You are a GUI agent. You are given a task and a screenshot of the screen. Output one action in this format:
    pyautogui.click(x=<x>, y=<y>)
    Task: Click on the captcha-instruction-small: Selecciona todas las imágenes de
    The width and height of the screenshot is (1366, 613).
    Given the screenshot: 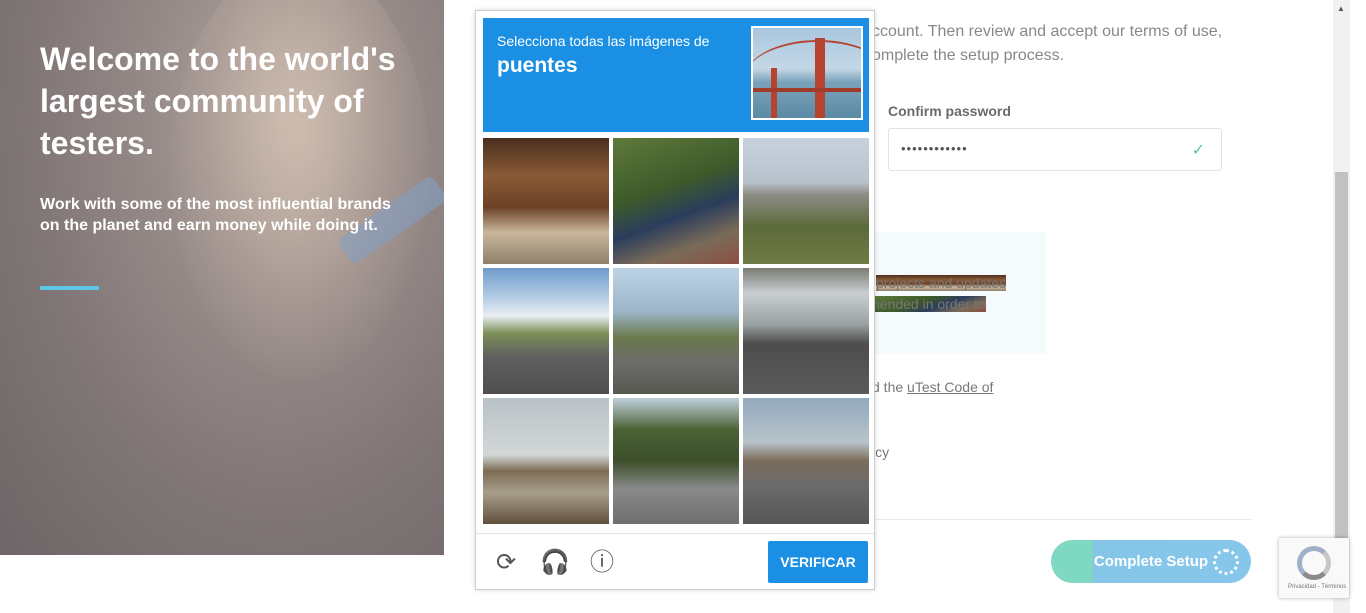 What is the action you would take?
    pyautogui.click(x=603, y=41)
    